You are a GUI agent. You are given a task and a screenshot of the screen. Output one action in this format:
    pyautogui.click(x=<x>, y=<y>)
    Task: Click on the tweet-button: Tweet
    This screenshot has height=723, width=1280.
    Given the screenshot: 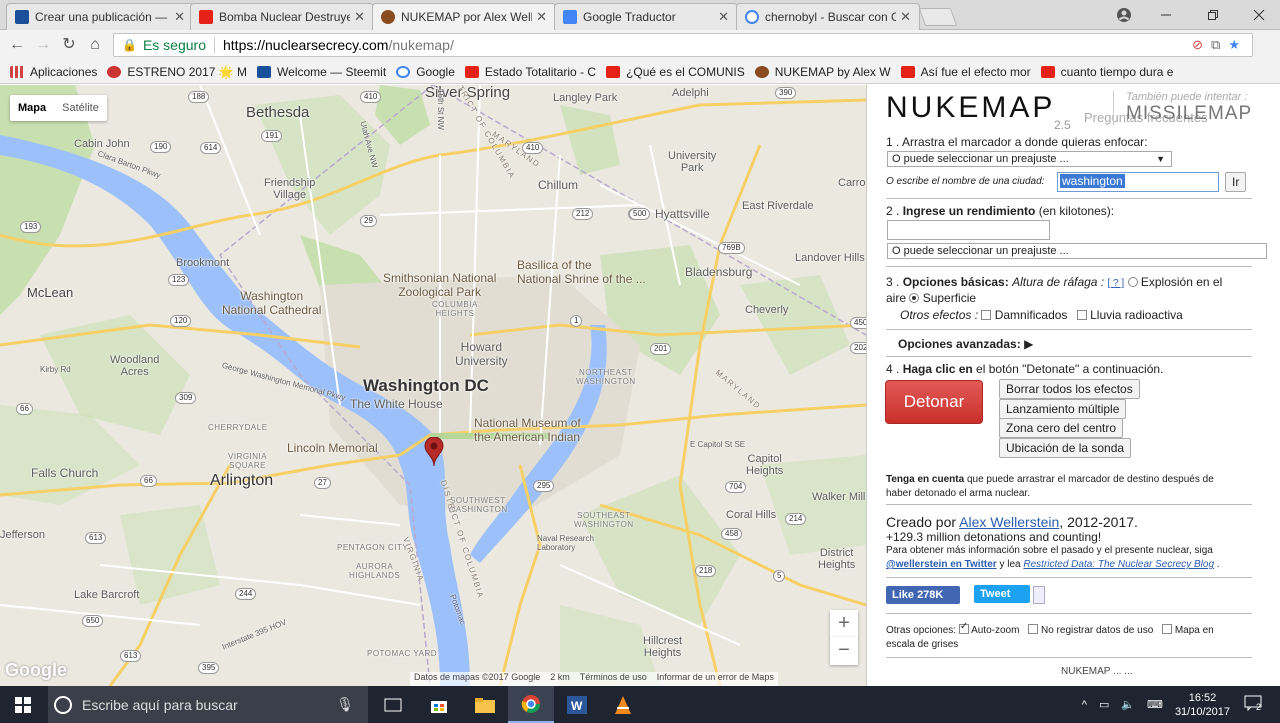 What is the action you would take?
    pyautogui.click(x=1002, y=594)
    